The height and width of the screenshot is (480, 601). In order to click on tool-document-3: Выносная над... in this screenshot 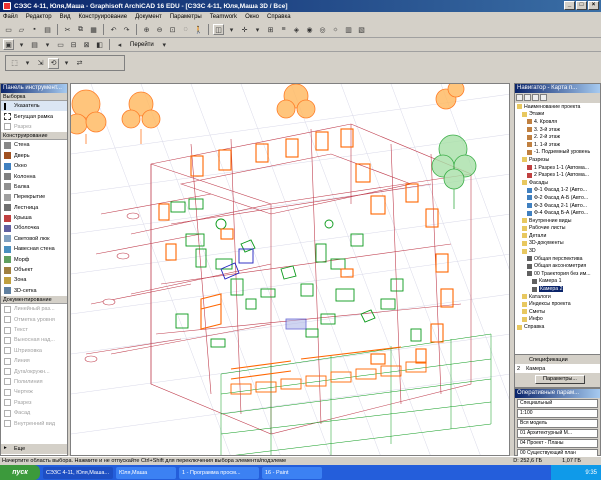, I will do `click(34, 340)`.